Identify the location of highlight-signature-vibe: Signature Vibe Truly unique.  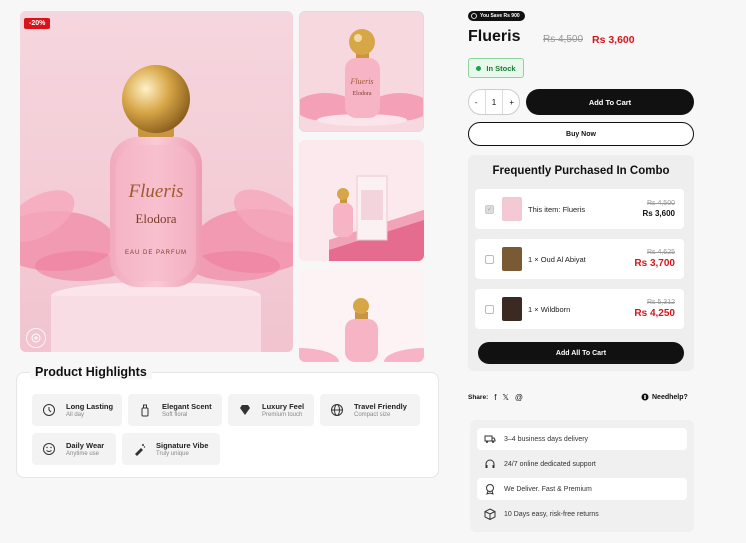
(171, 449).